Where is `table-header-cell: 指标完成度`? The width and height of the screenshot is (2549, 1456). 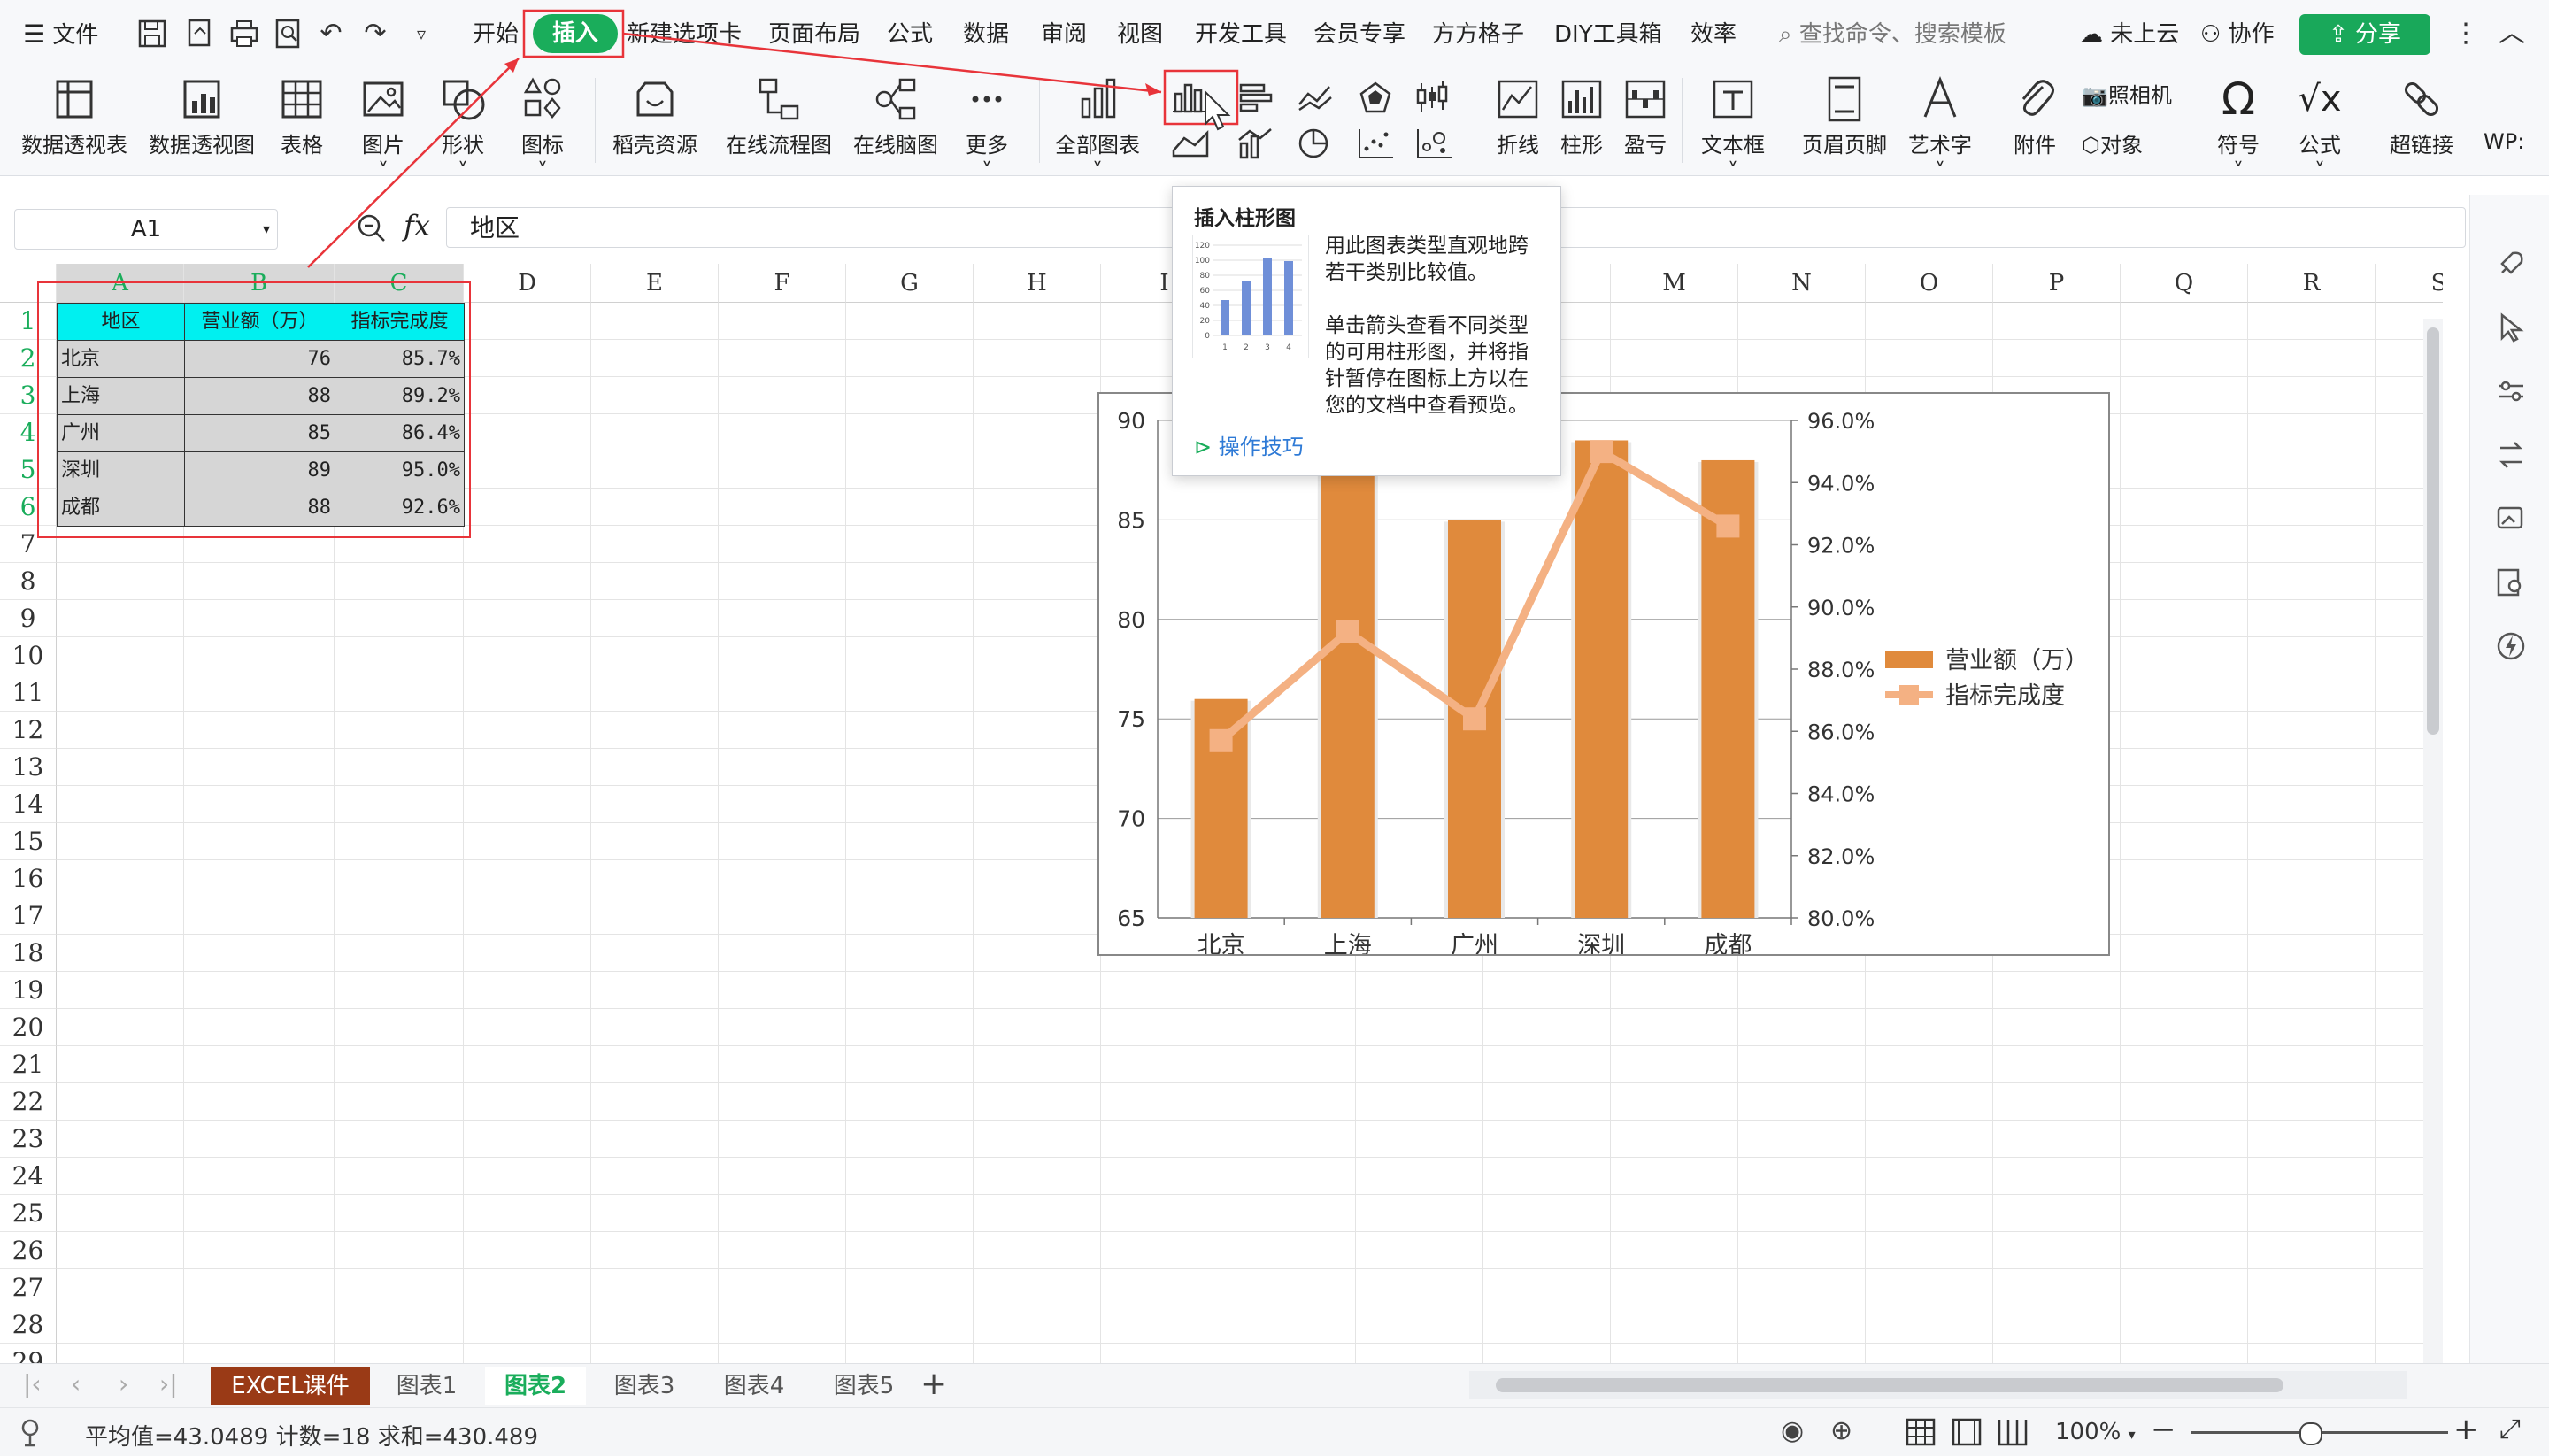
table-header-cell: 指标完成度 is located at coordinates (400, 322).